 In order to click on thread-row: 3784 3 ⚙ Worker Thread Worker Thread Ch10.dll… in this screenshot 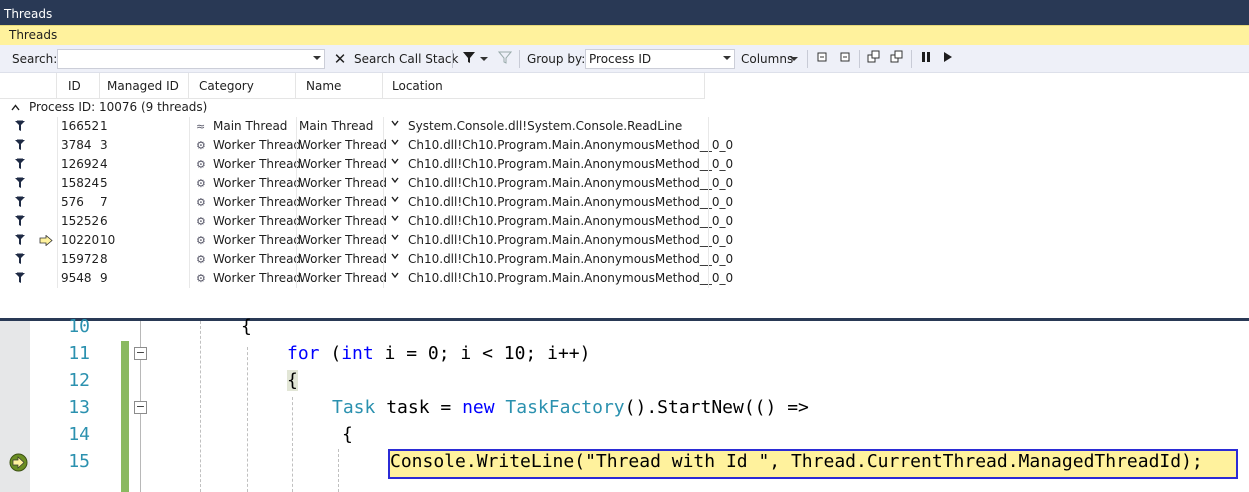, I will do `click(366, 145)`.